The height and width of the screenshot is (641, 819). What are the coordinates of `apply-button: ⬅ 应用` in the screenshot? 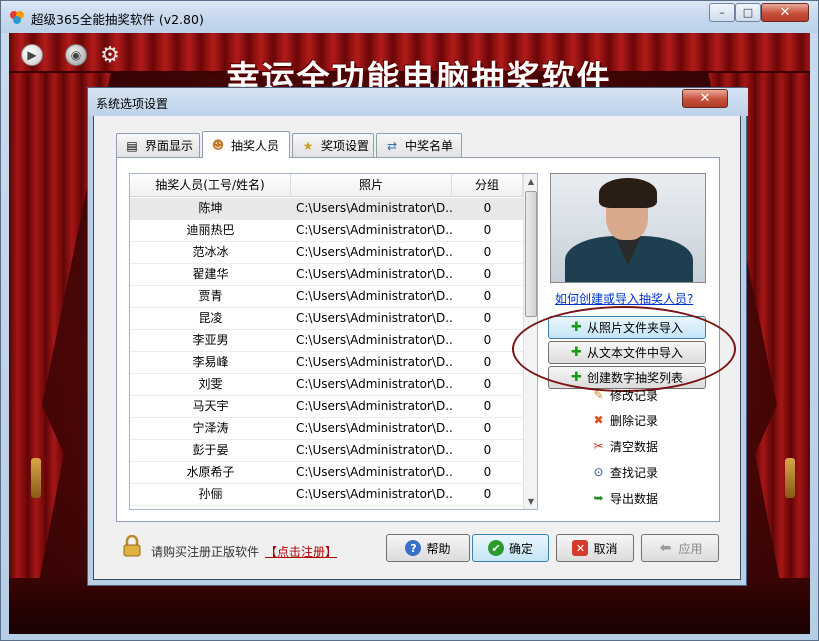 It's located at (680, 548).